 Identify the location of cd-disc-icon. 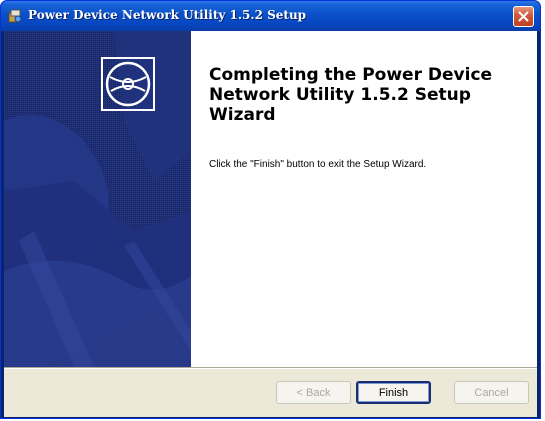
(128, 84).